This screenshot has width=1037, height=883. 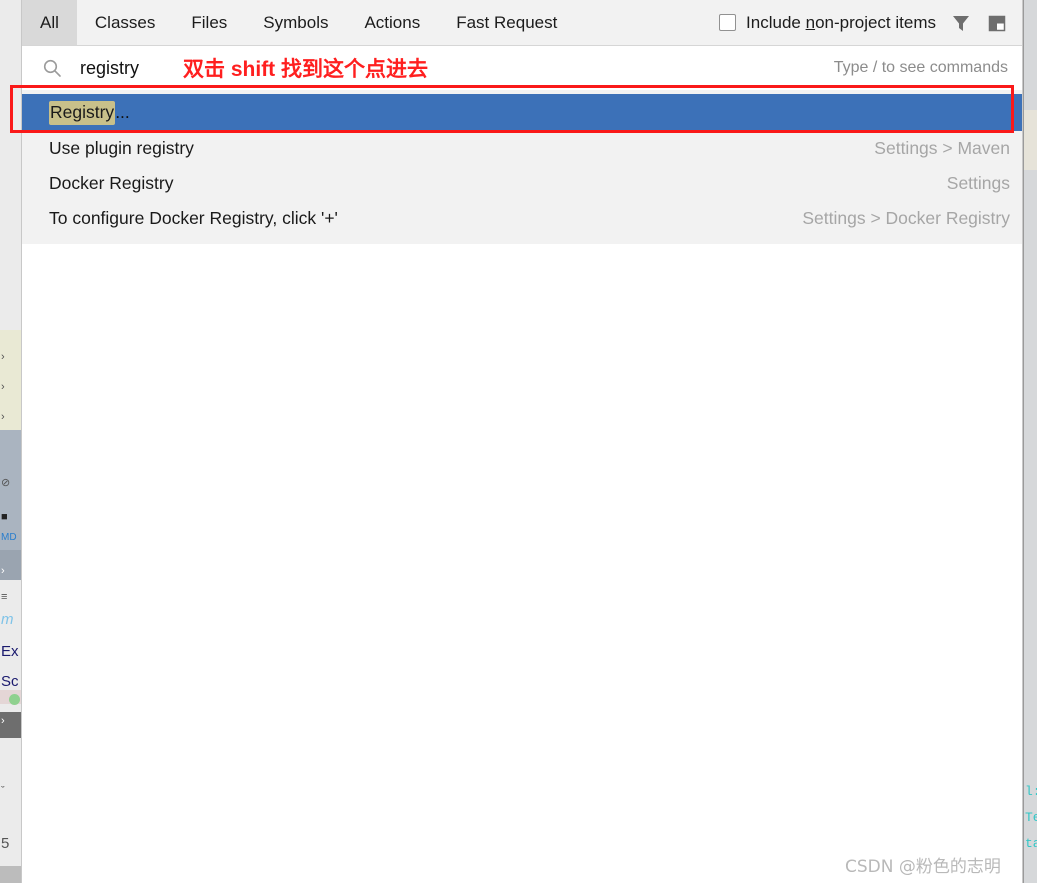 I want to click on tree-text-fragment: m, so click(x=7, y=619).